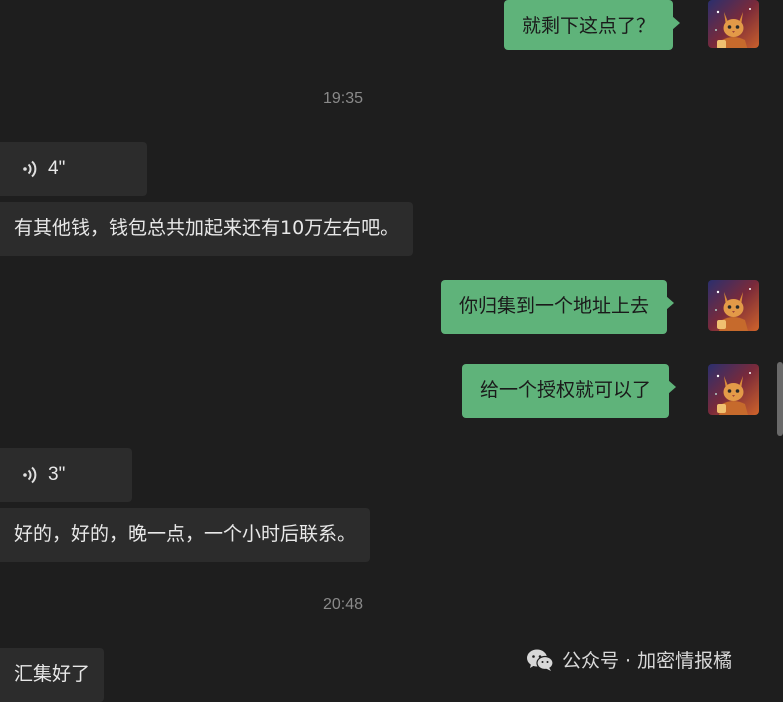 The image size is (783, 702). I want to click on message-text: 有其他钱，钱包总共加起来还有10万左右吧。, so click(207, 228).